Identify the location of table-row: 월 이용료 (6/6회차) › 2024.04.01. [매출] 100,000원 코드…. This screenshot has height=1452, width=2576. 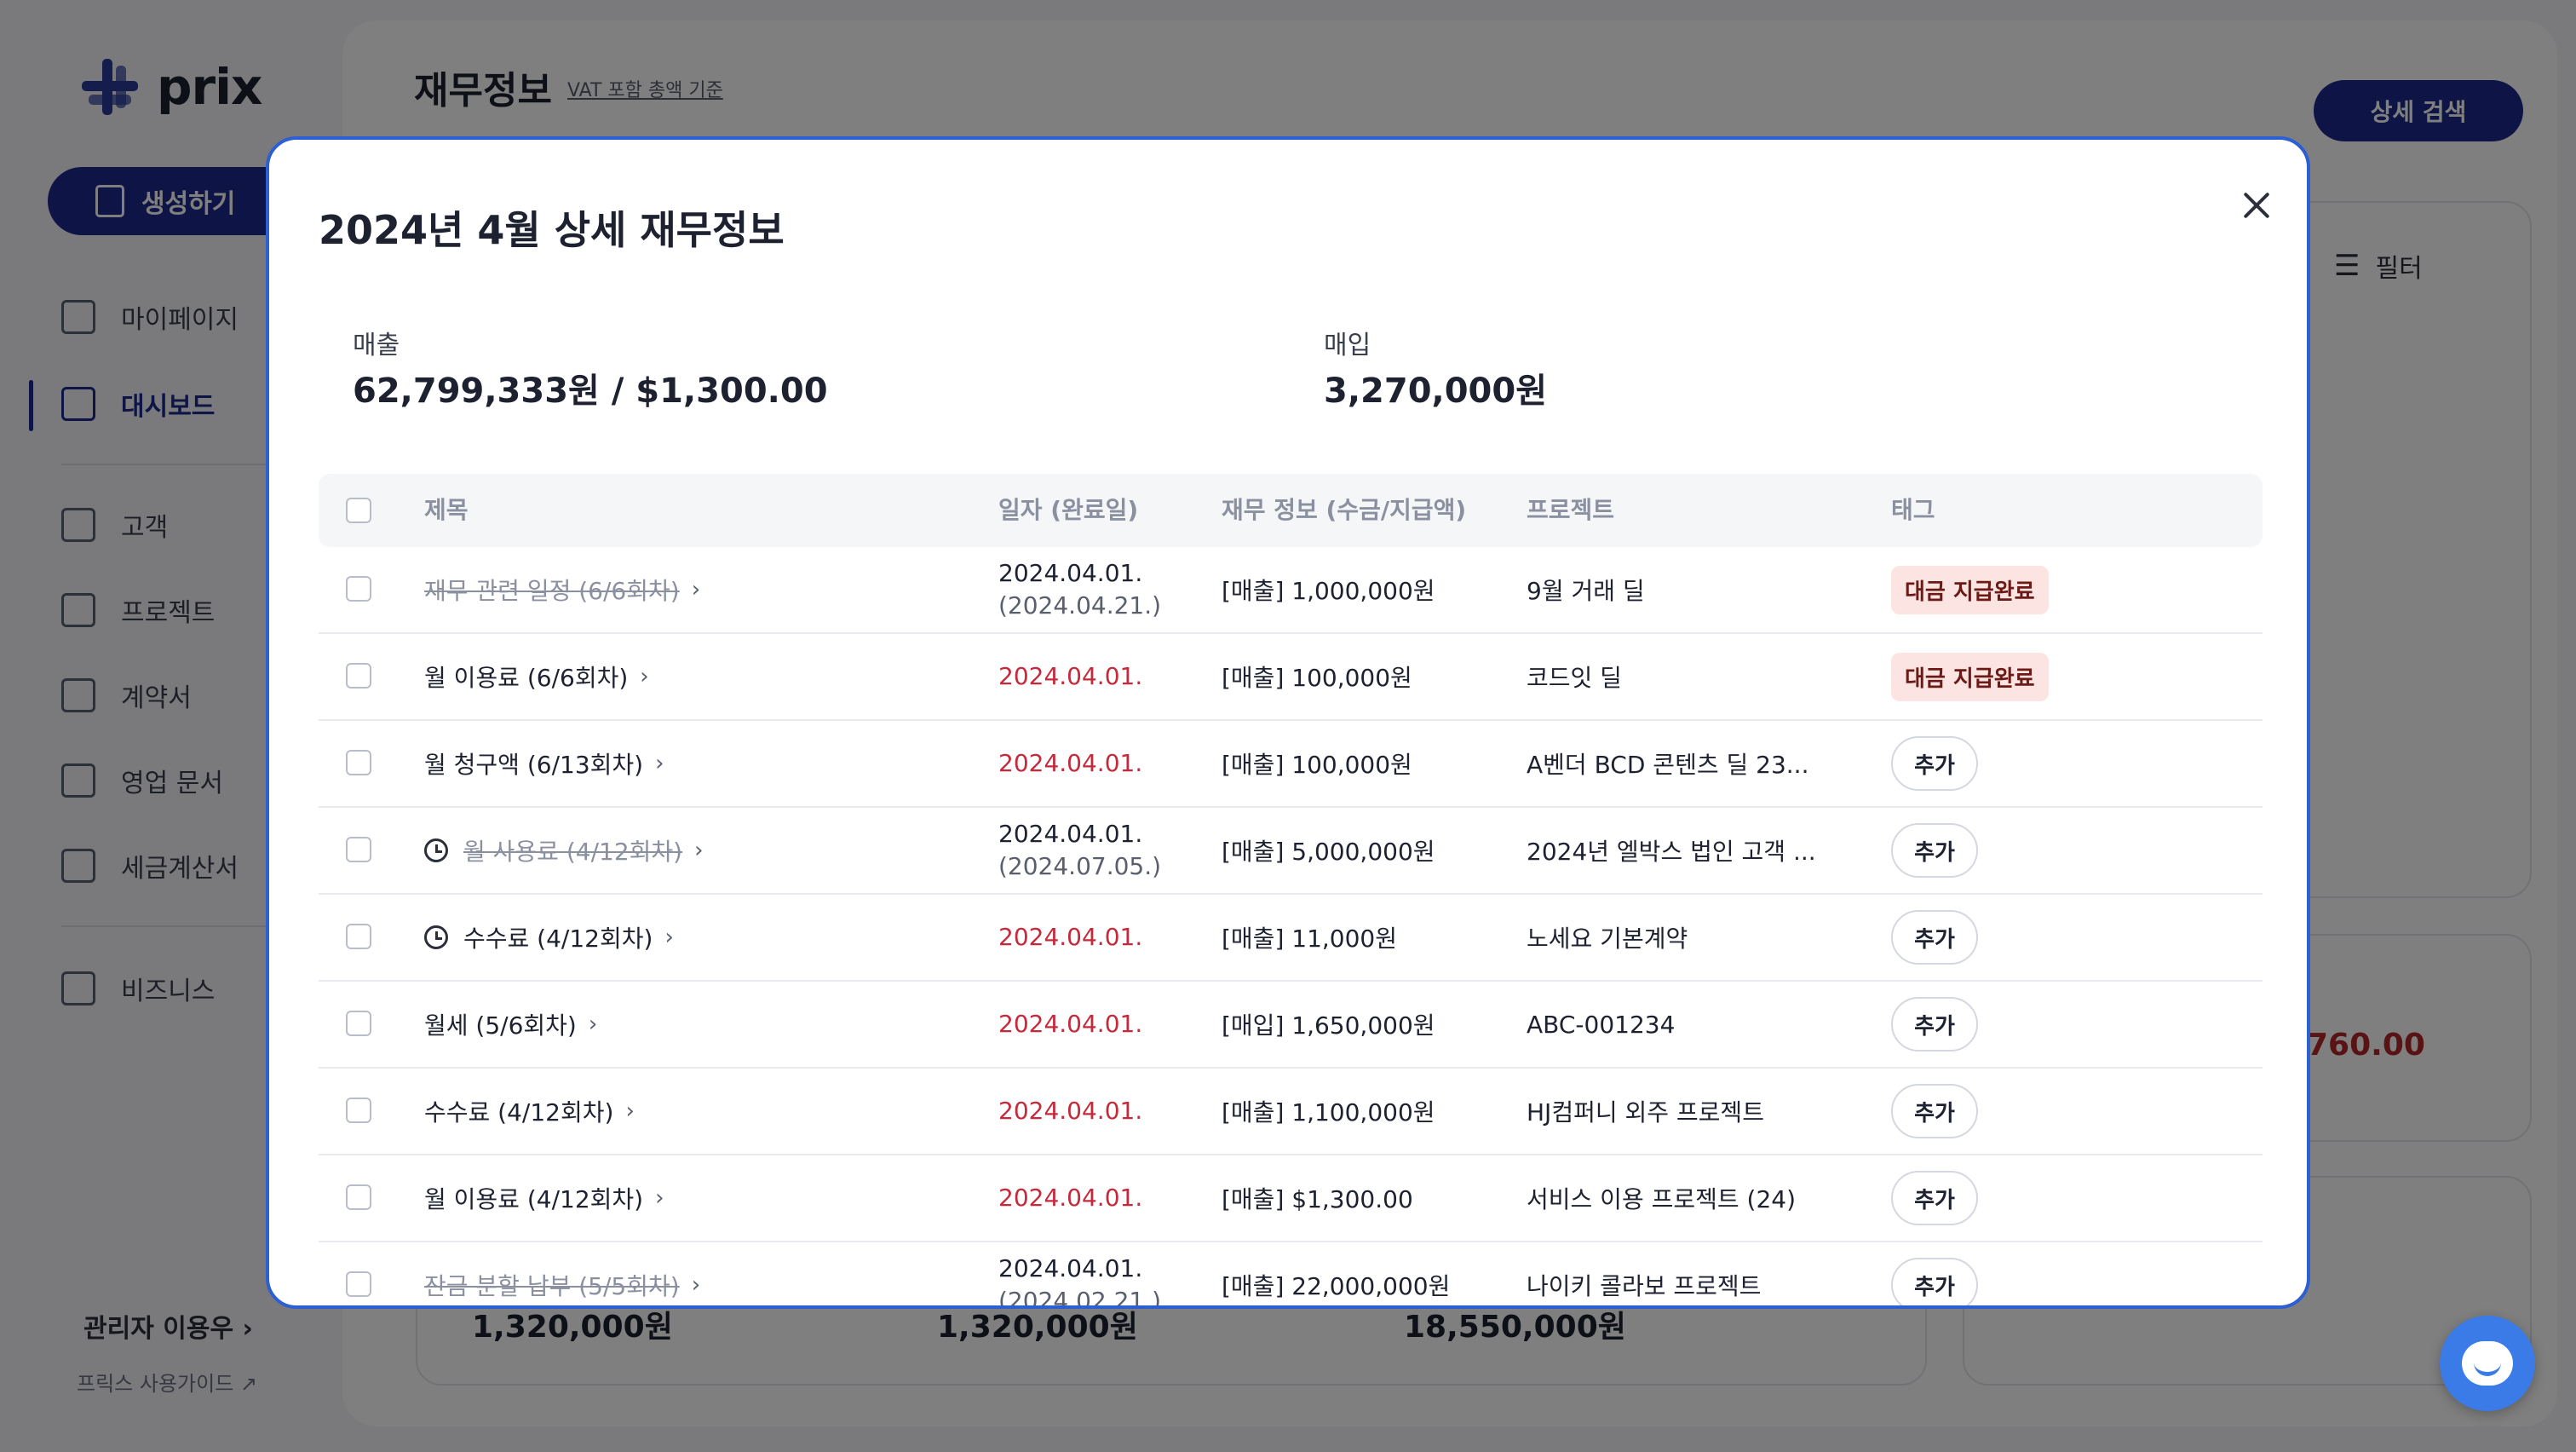
(1291, 678).